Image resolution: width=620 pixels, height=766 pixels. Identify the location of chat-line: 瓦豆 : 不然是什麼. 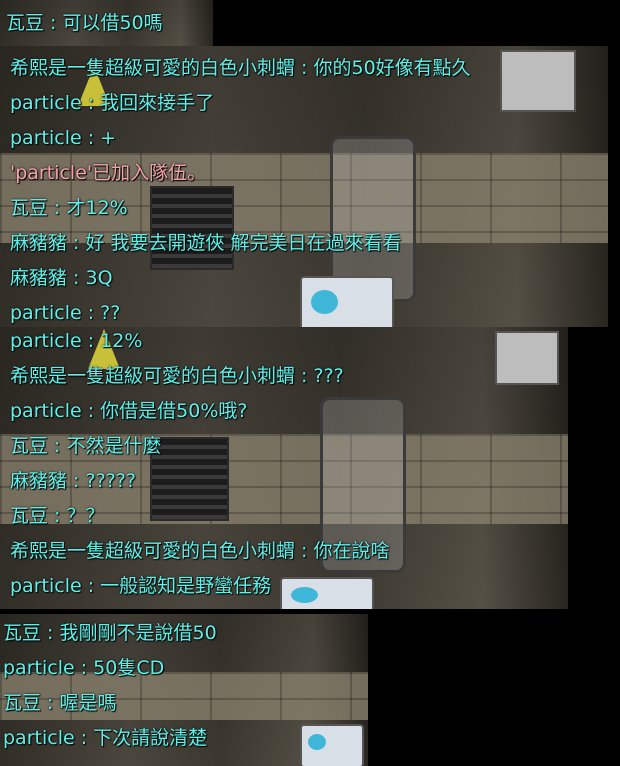
(86, 446).